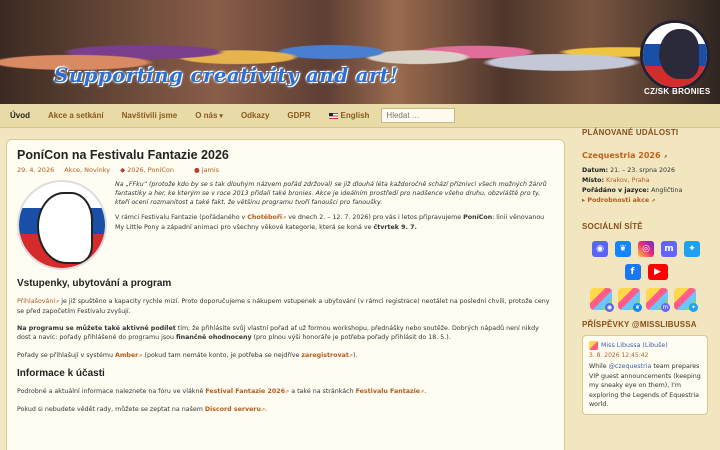 Image resolution: width=720 pixels, height=450 pixels. I want to click on facebook-icon: f, so click(632, 272).